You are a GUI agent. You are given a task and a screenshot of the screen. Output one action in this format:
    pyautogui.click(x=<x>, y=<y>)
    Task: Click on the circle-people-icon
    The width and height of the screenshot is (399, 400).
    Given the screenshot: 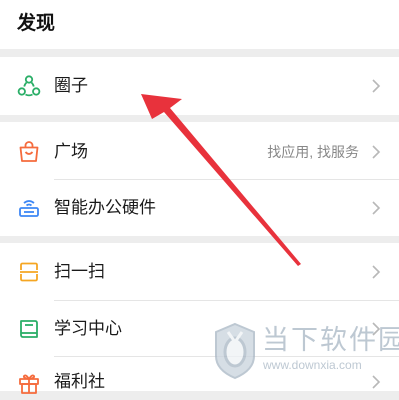 What is the action you would take?
    pyautogui.click(x=29, y=86)
    